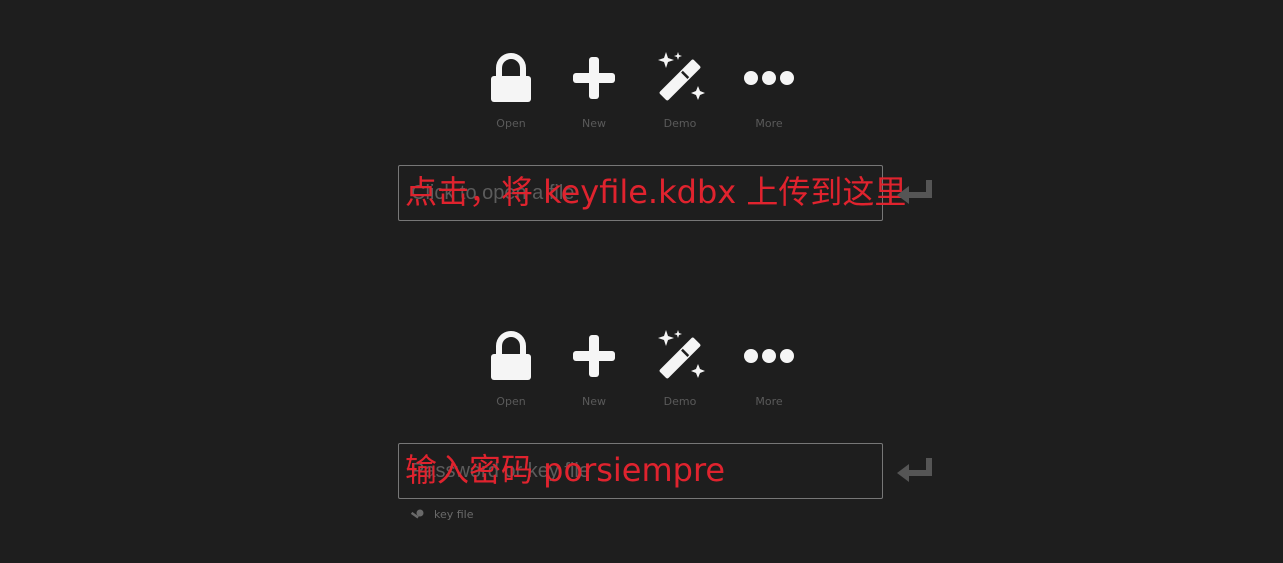 The height and width of the screenshot is (563, 1283). I want to click on password-input, so click(640, 471).